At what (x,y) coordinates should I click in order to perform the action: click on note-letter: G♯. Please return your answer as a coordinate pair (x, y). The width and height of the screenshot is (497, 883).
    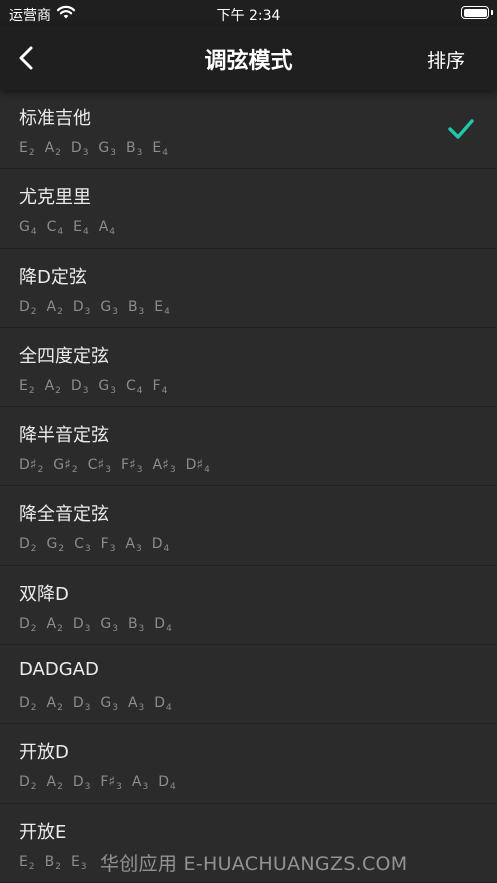
    Looking at the image, I should click on (62, 465).